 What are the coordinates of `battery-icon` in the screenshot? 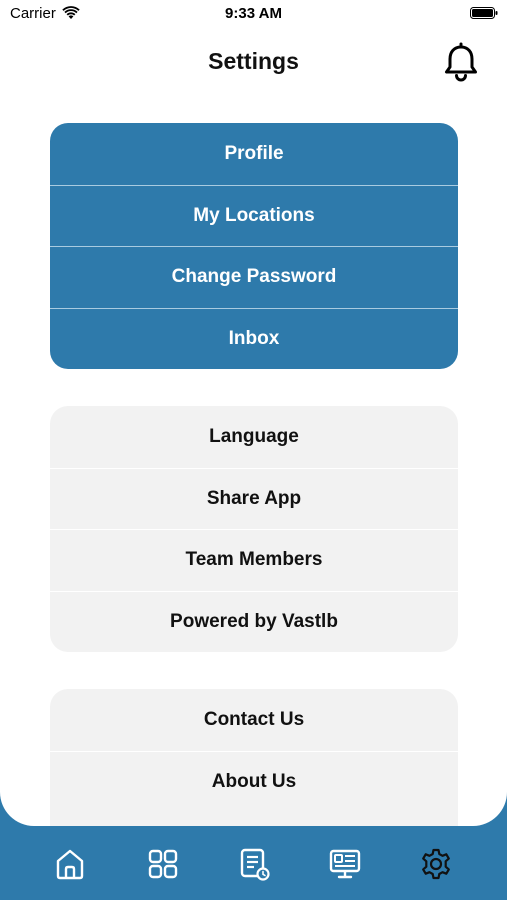 It's located at (484, 13).